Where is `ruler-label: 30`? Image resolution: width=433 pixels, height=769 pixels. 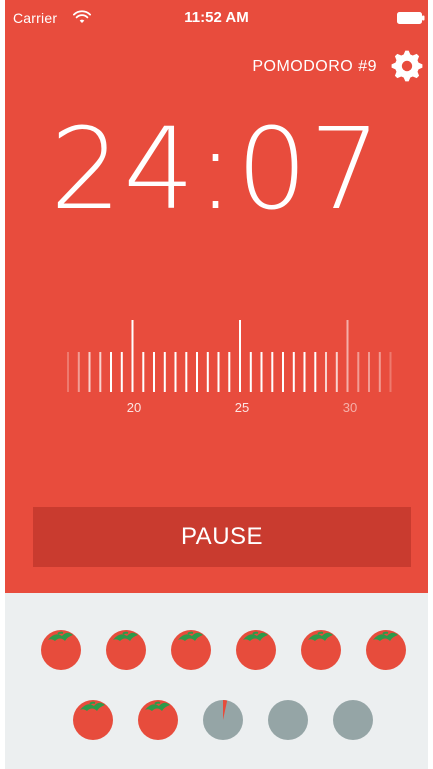 ruler-label: 30 is located at coordinates (350, 407).